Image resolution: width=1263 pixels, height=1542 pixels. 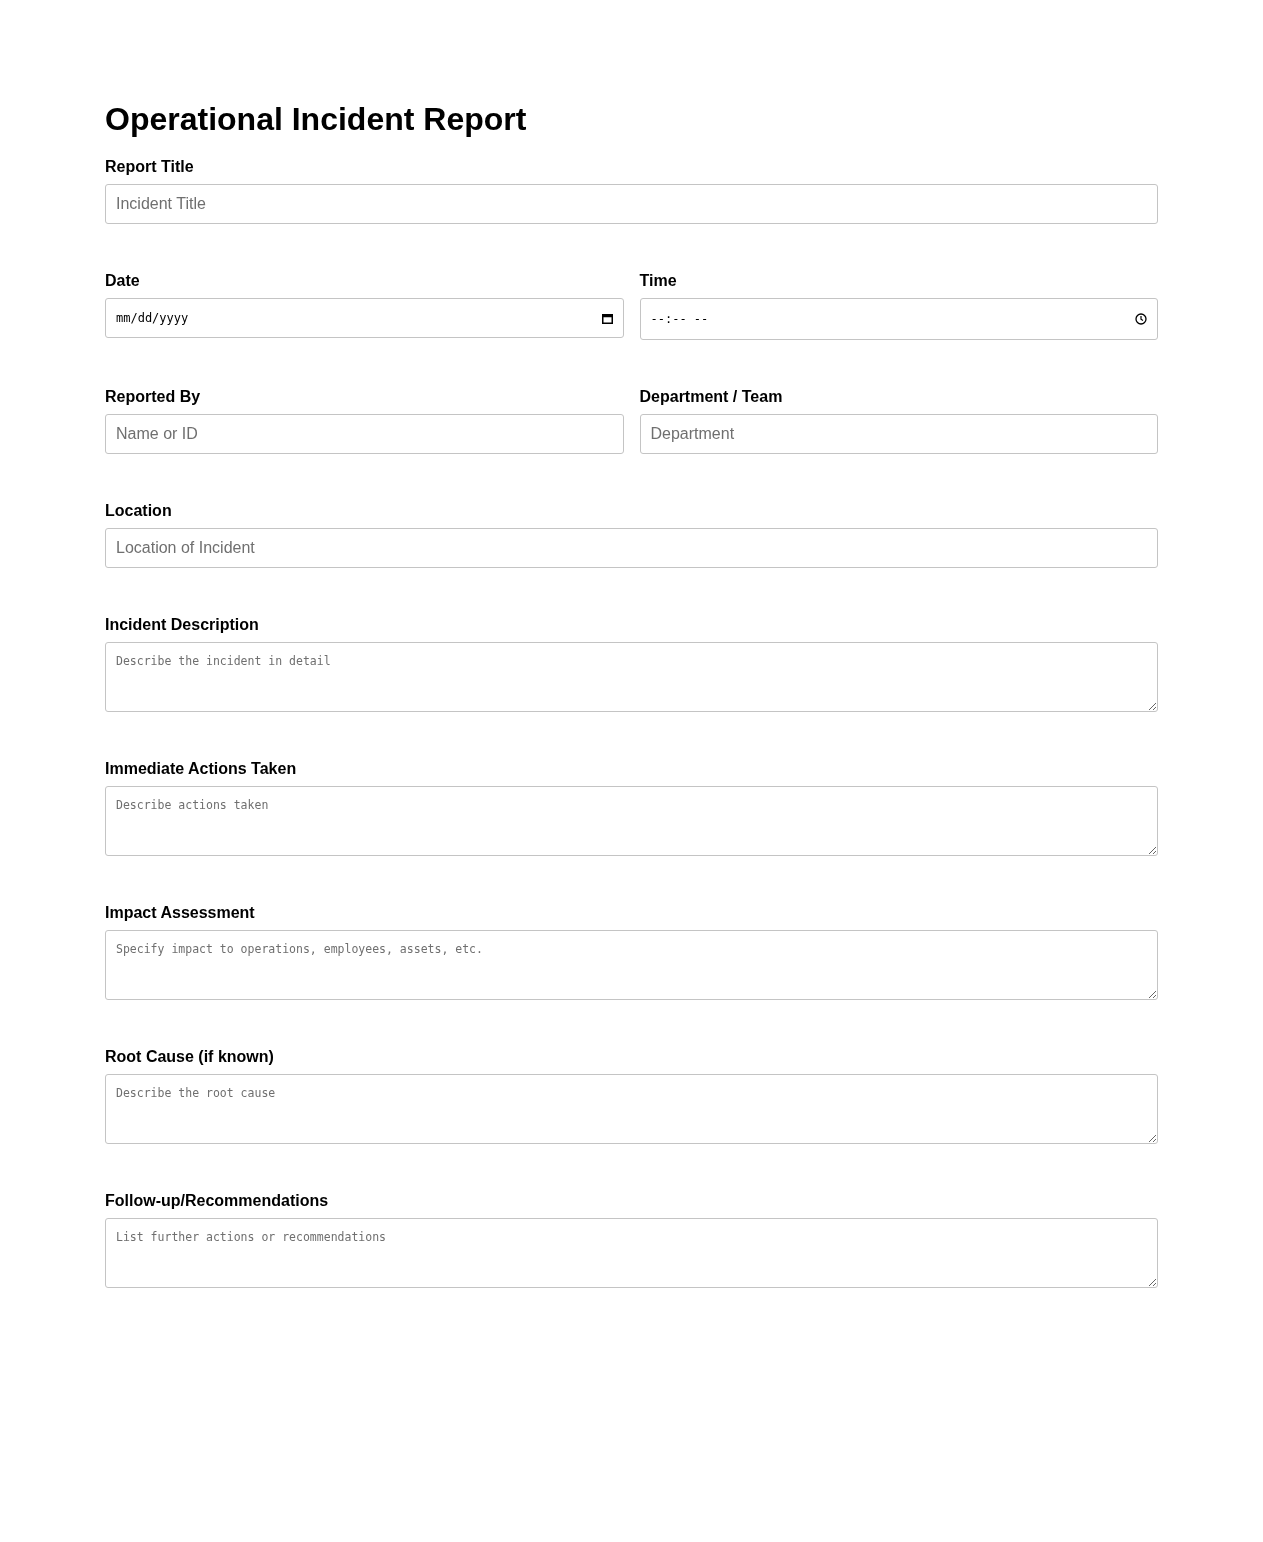 What do you see at coordinates (631, 204) in the screenshot?
I see `input-field: Incident Title` at bounding box center [631, 204].